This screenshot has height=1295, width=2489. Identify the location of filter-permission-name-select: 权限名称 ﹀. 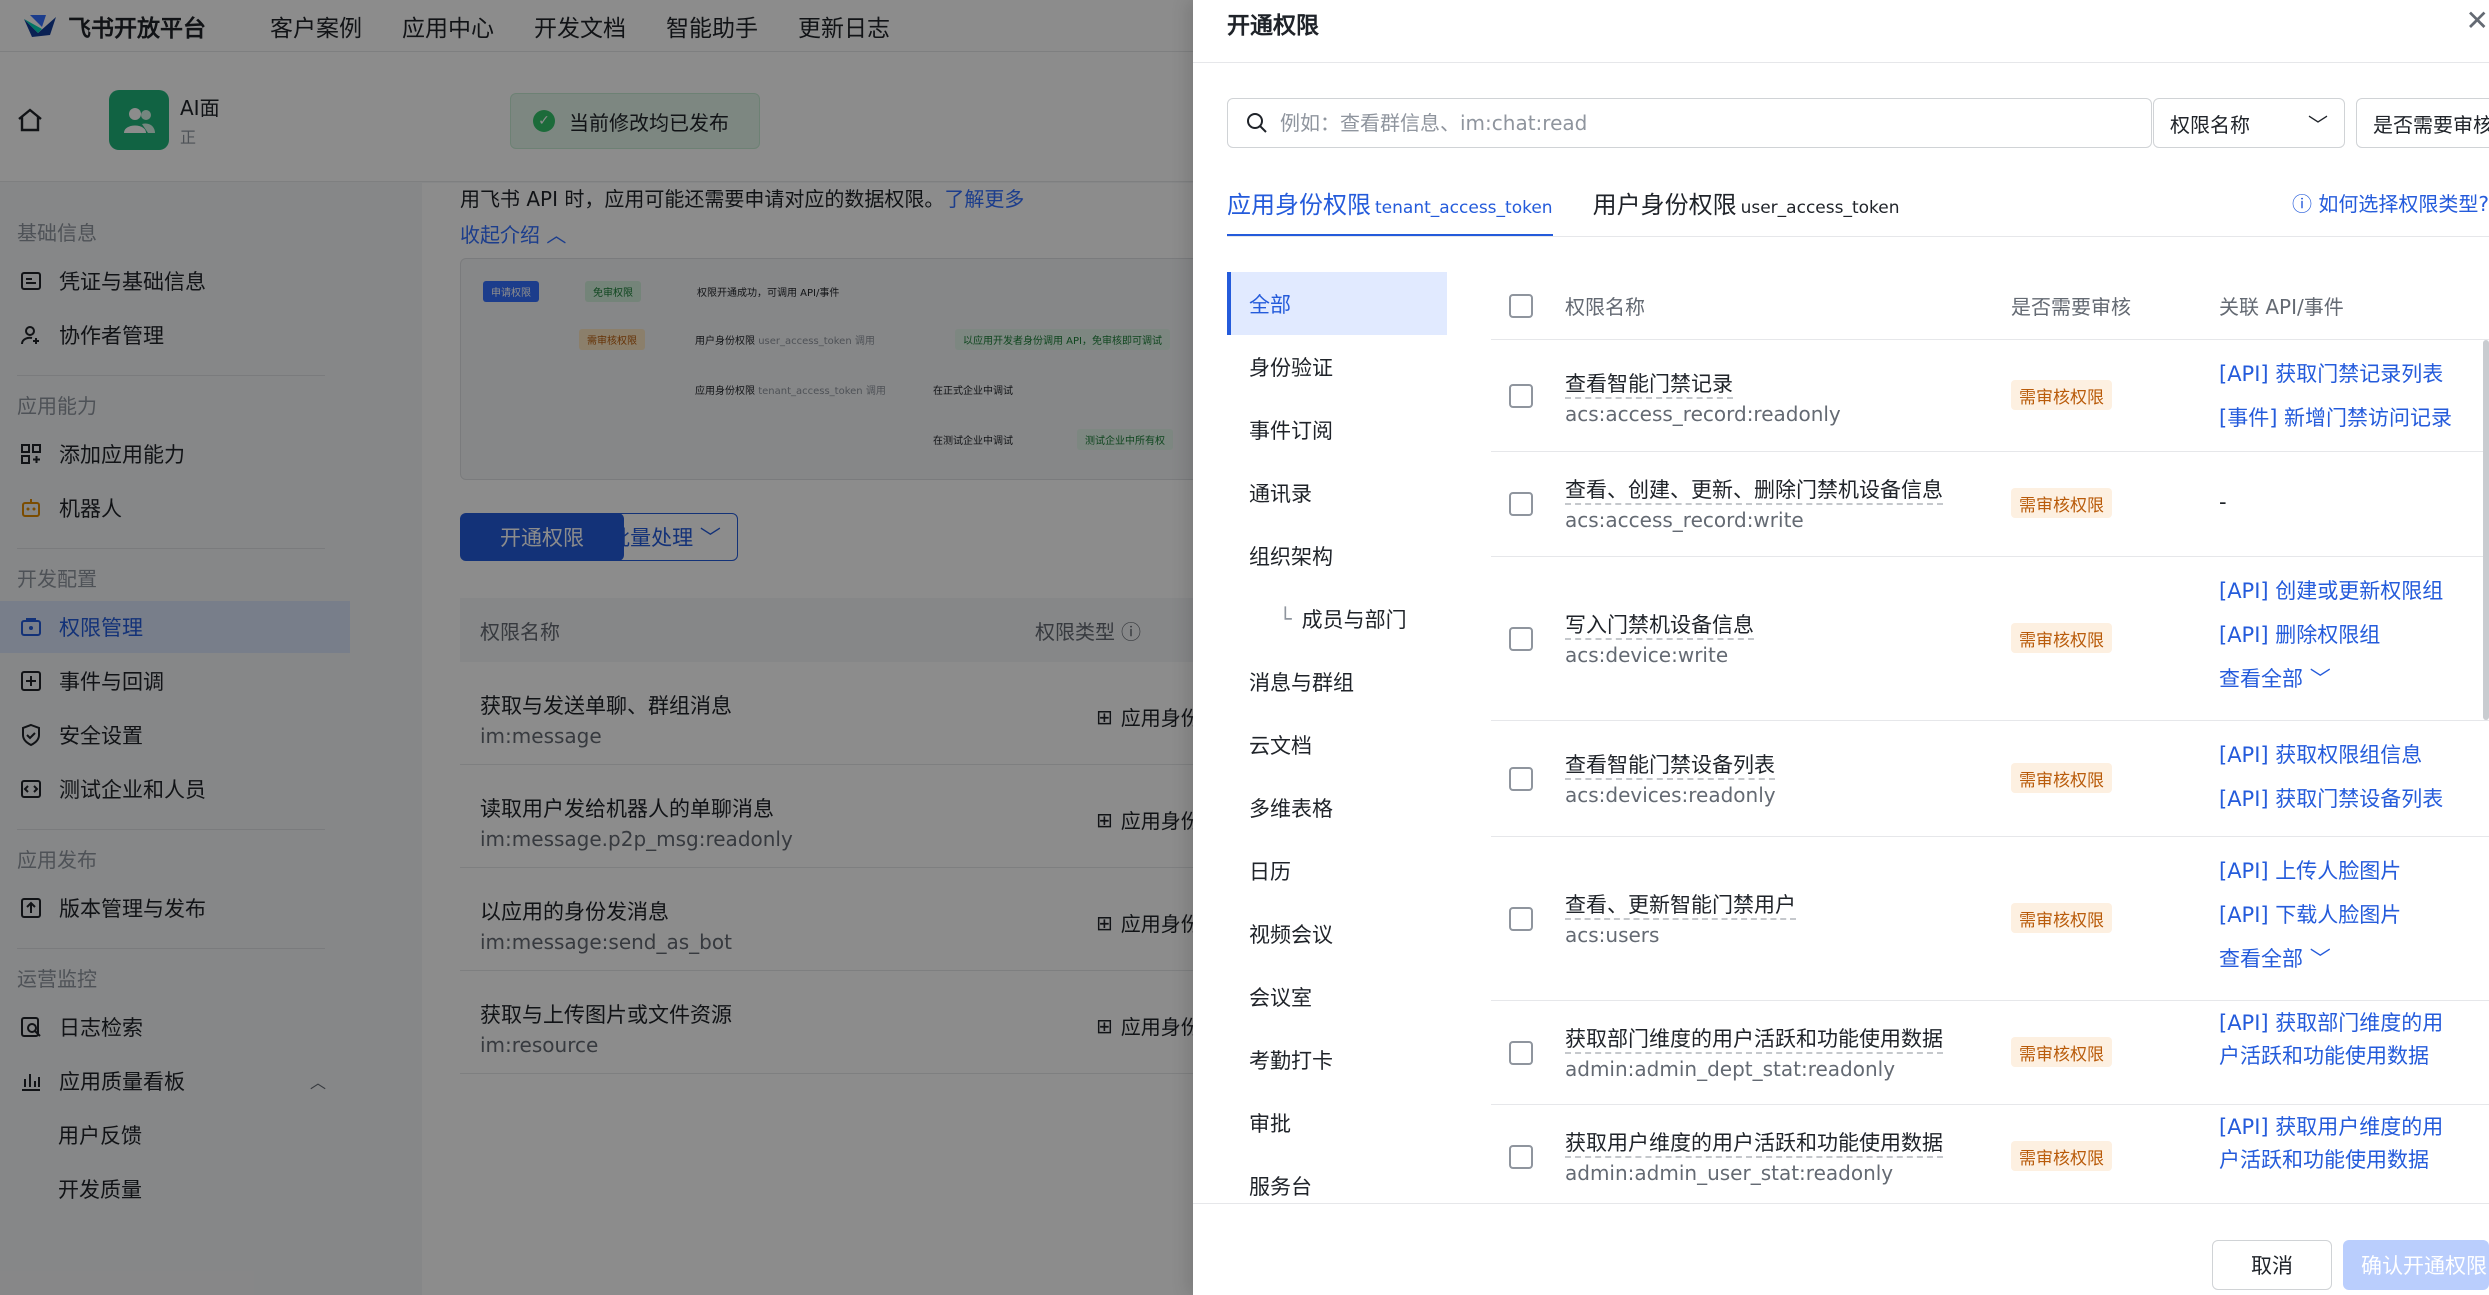
(2249, 123).